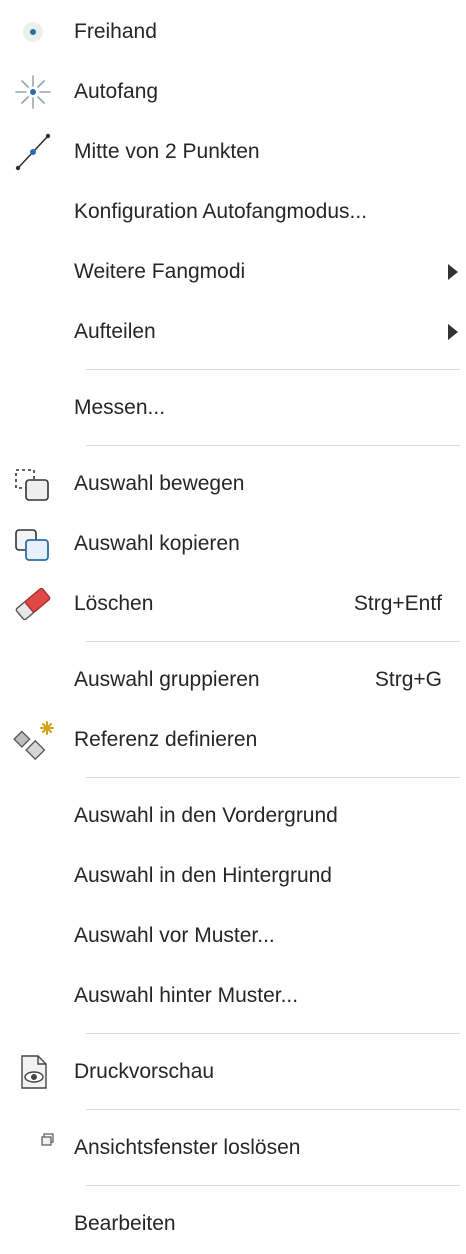 This screenshot has width=466, height=1254. What do you see at coordinates (397, 603) in the screenshot?
I see `shortcut-label: Strg+Entf` at bounding box center [397, 603].